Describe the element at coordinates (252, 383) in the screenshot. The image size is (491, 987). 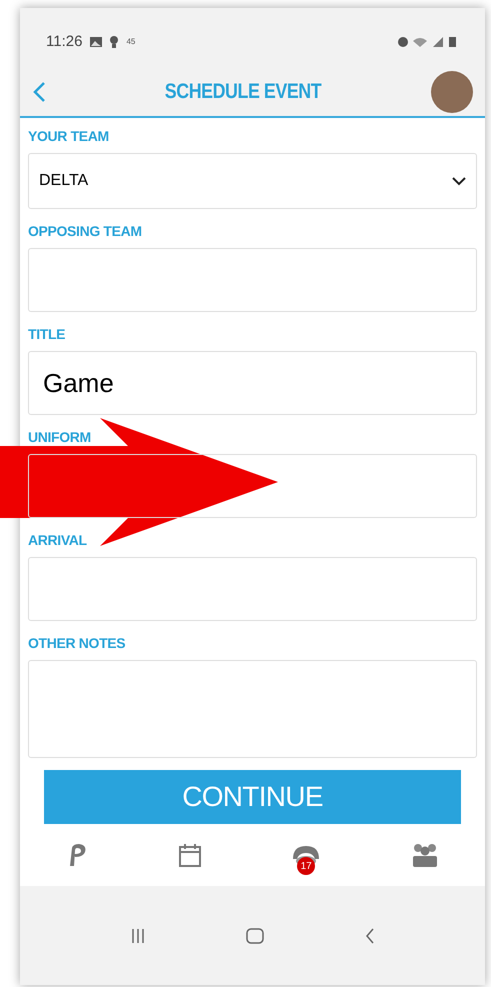
I see `input-field: Game` at that location.